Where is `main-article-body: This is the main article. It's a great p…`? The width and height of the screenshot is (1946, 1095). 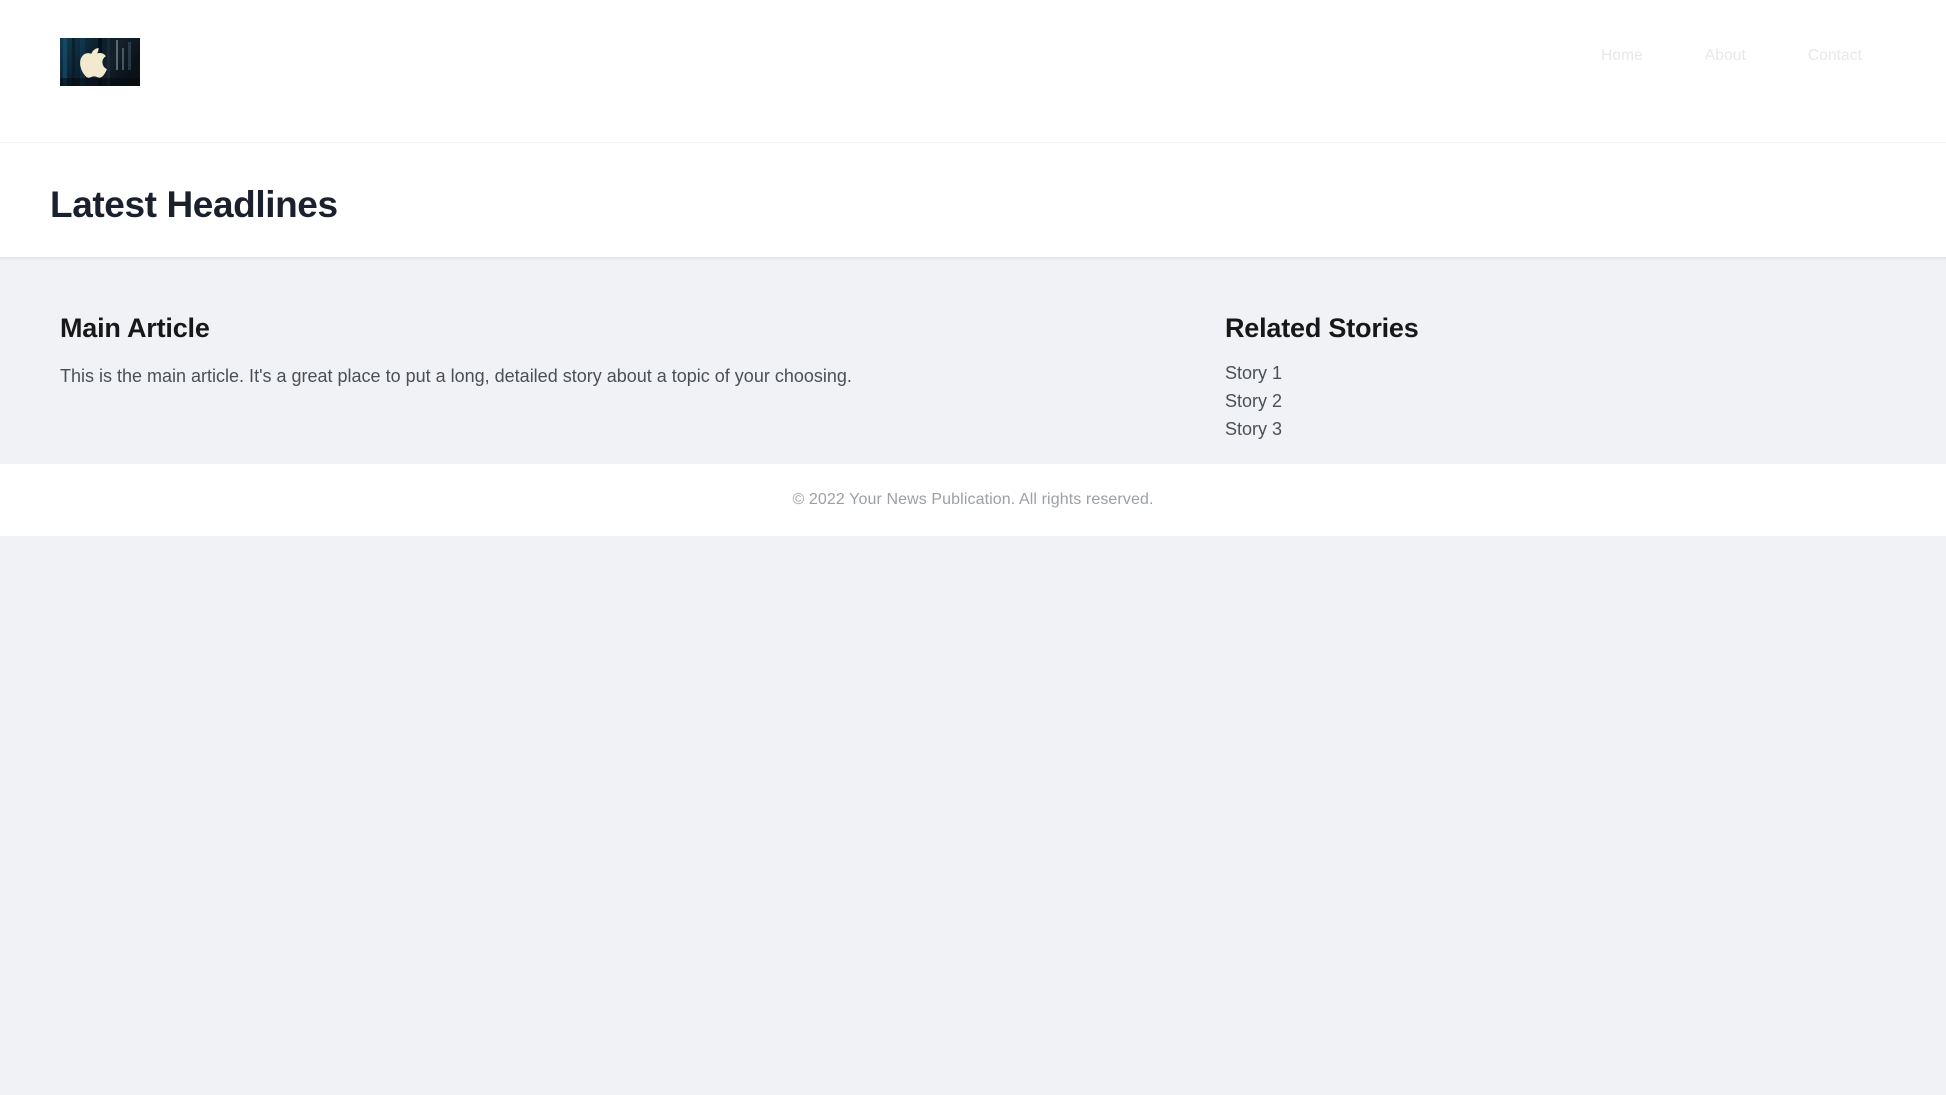 main-article-body: This is the main article. It's a great p… is located at coordinates (456, 376).